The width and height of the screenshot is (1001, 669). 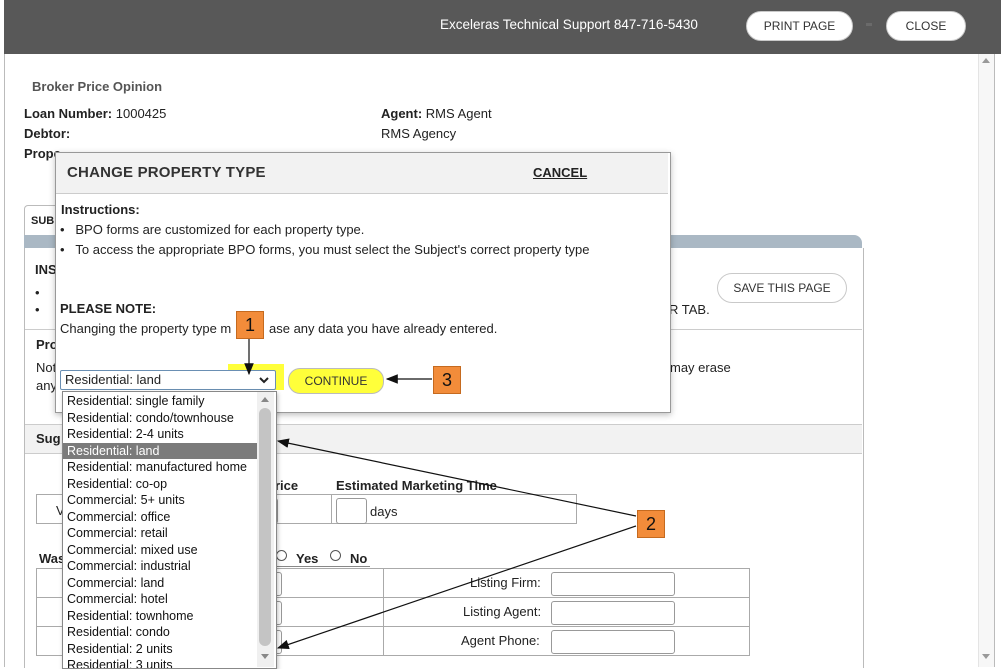 I want to click on arrow-2b, so click(x=456, y=587).